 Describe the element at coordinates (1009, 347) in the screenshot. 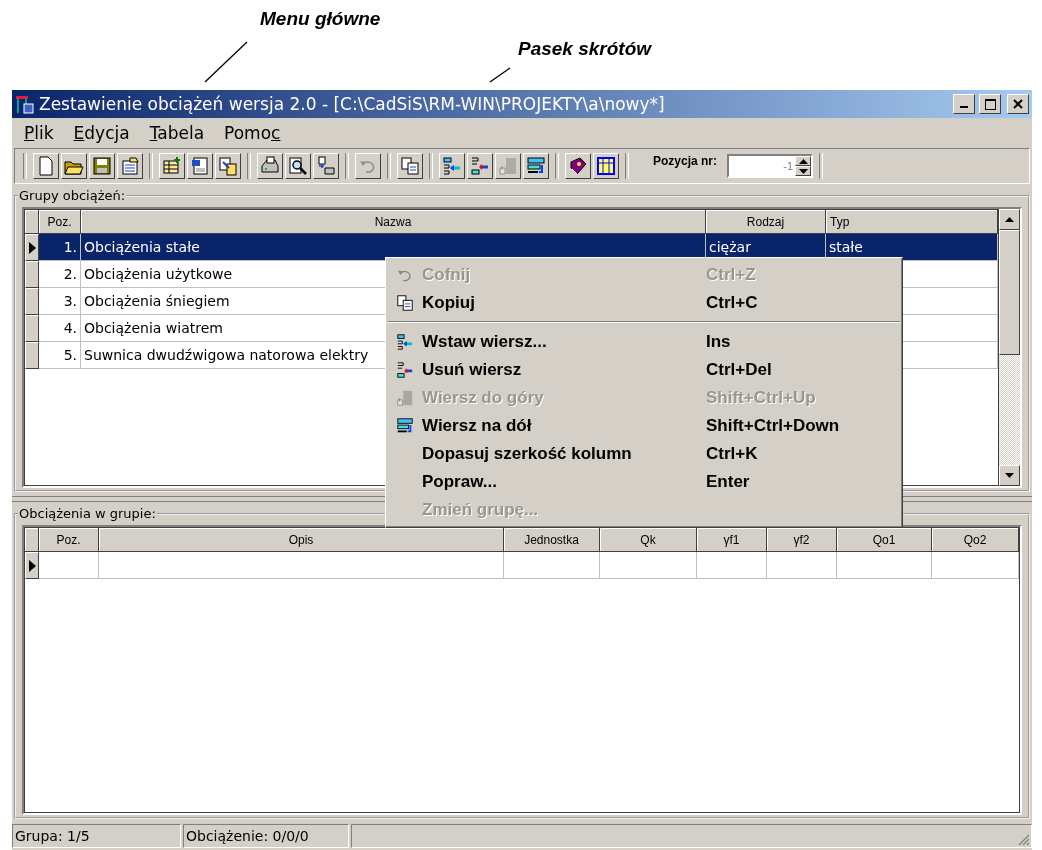

I see `scrollbar` at that location.